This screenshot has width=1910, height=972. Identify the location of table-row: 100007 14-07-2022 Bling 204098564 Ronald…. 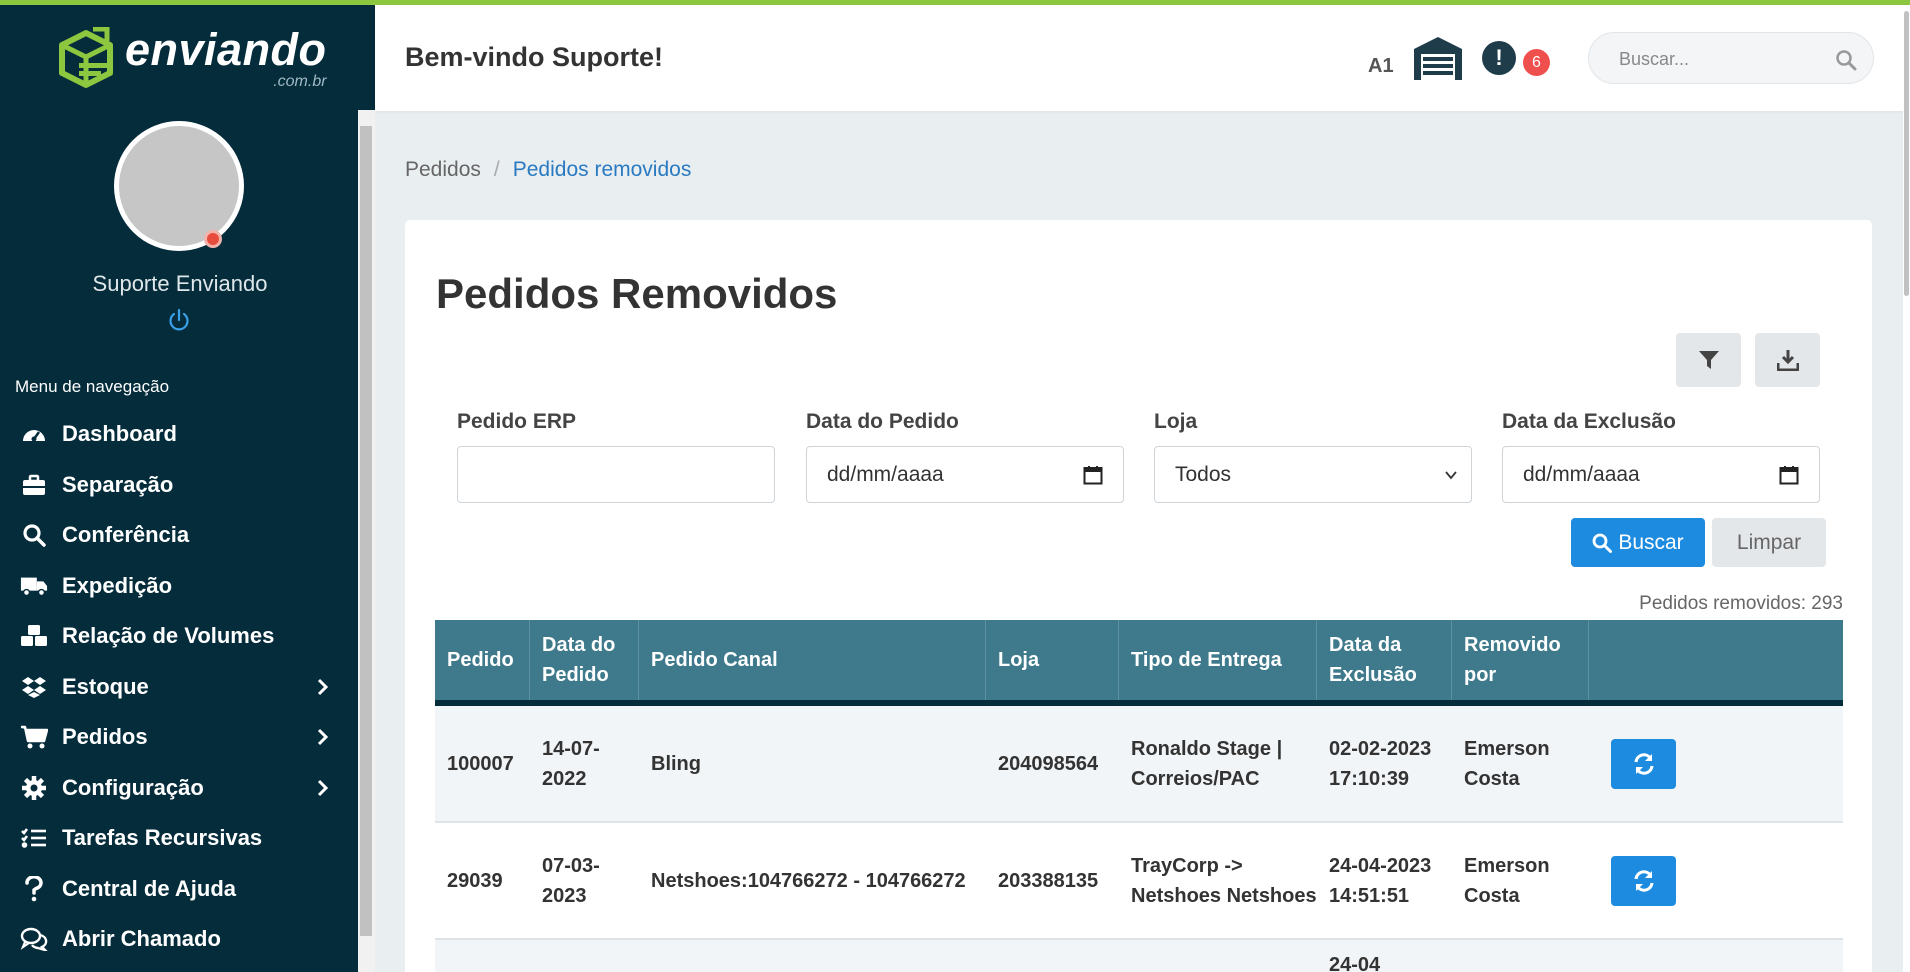
(1139, 764).